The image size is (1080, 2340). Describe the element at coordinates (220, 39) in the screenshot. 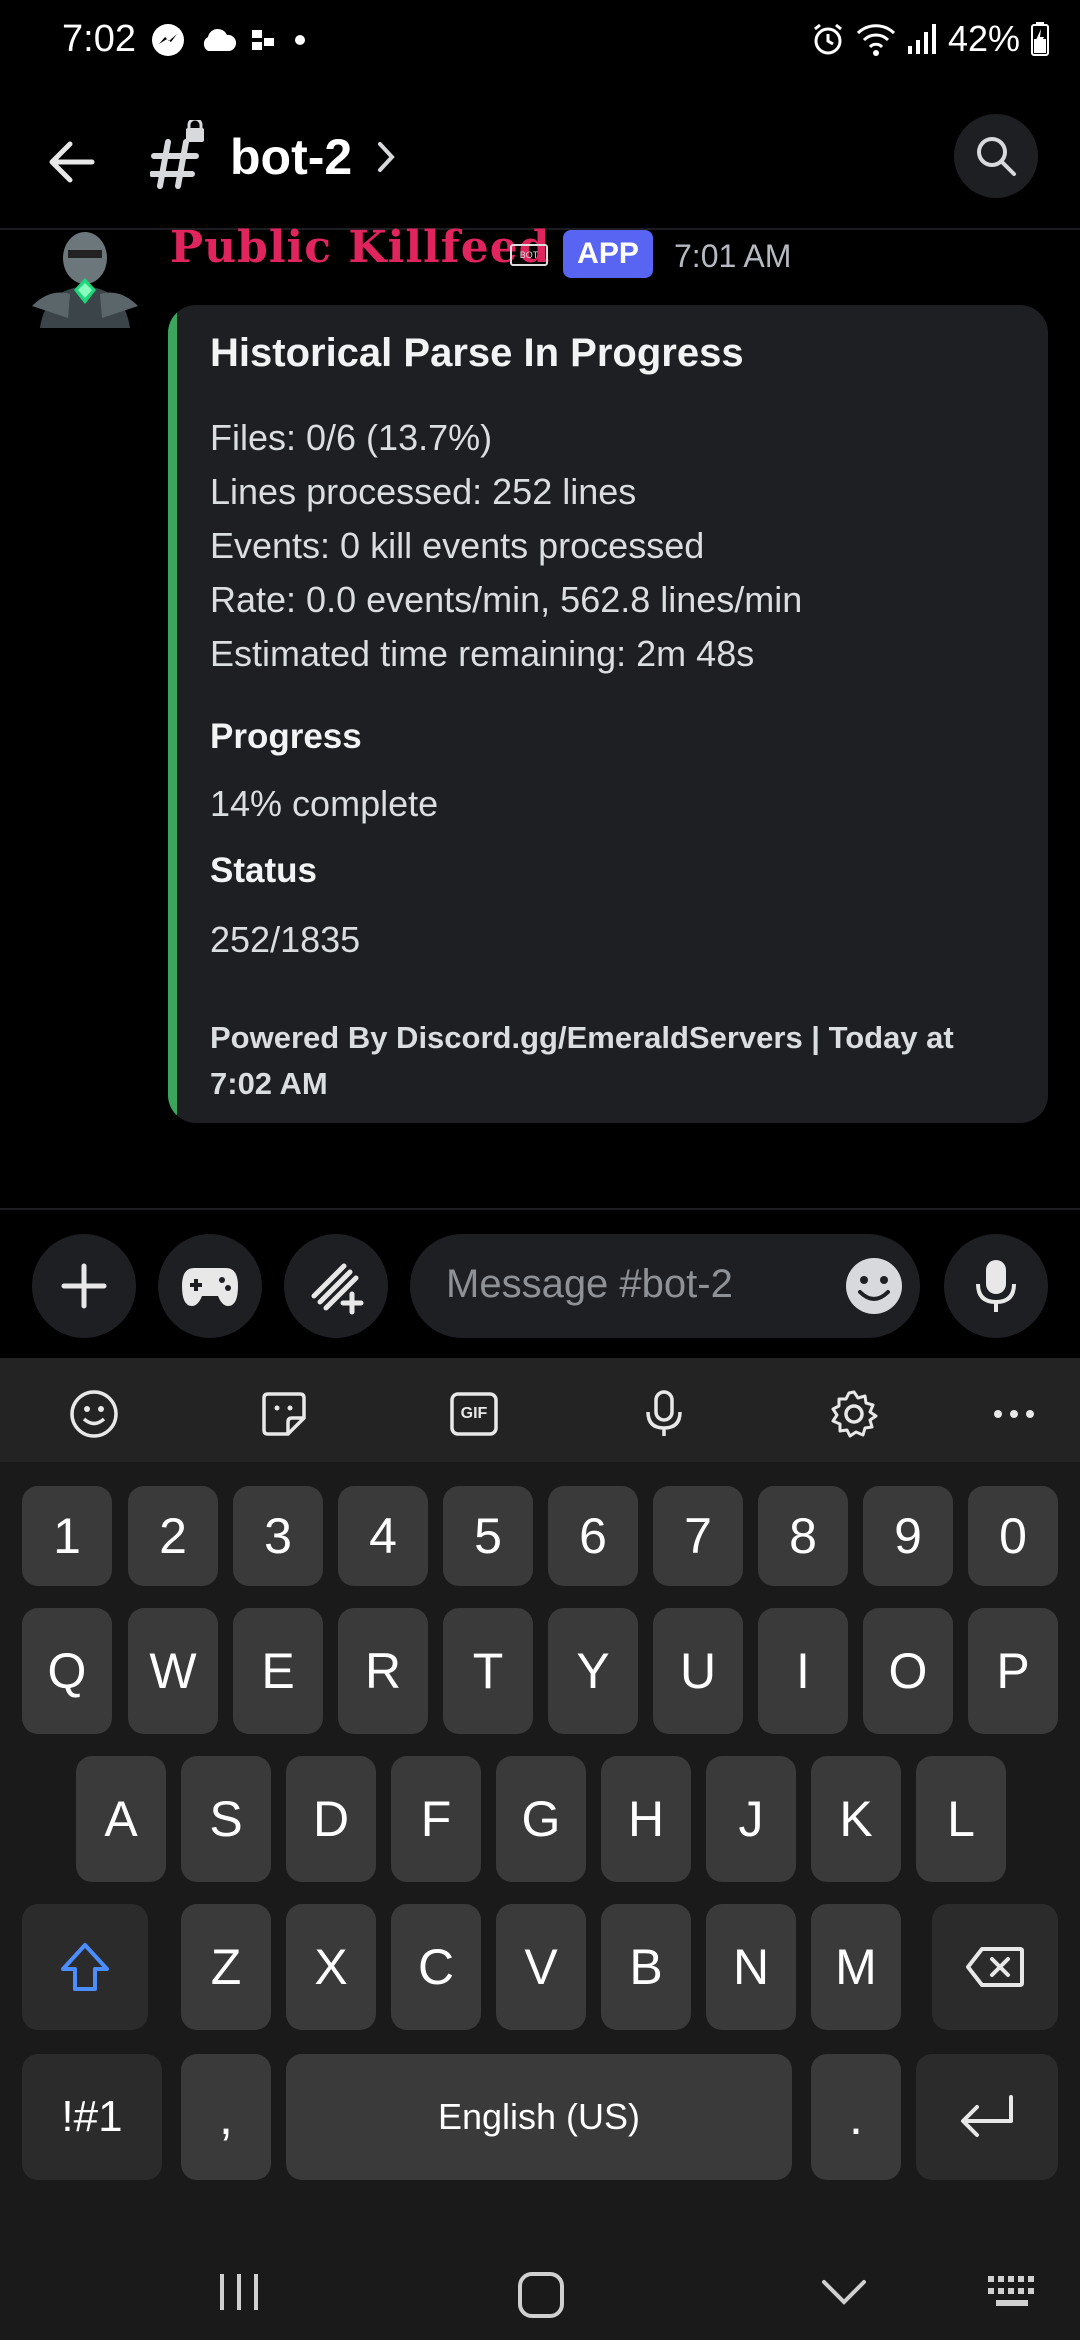

I see `cloud-icon` at that location.